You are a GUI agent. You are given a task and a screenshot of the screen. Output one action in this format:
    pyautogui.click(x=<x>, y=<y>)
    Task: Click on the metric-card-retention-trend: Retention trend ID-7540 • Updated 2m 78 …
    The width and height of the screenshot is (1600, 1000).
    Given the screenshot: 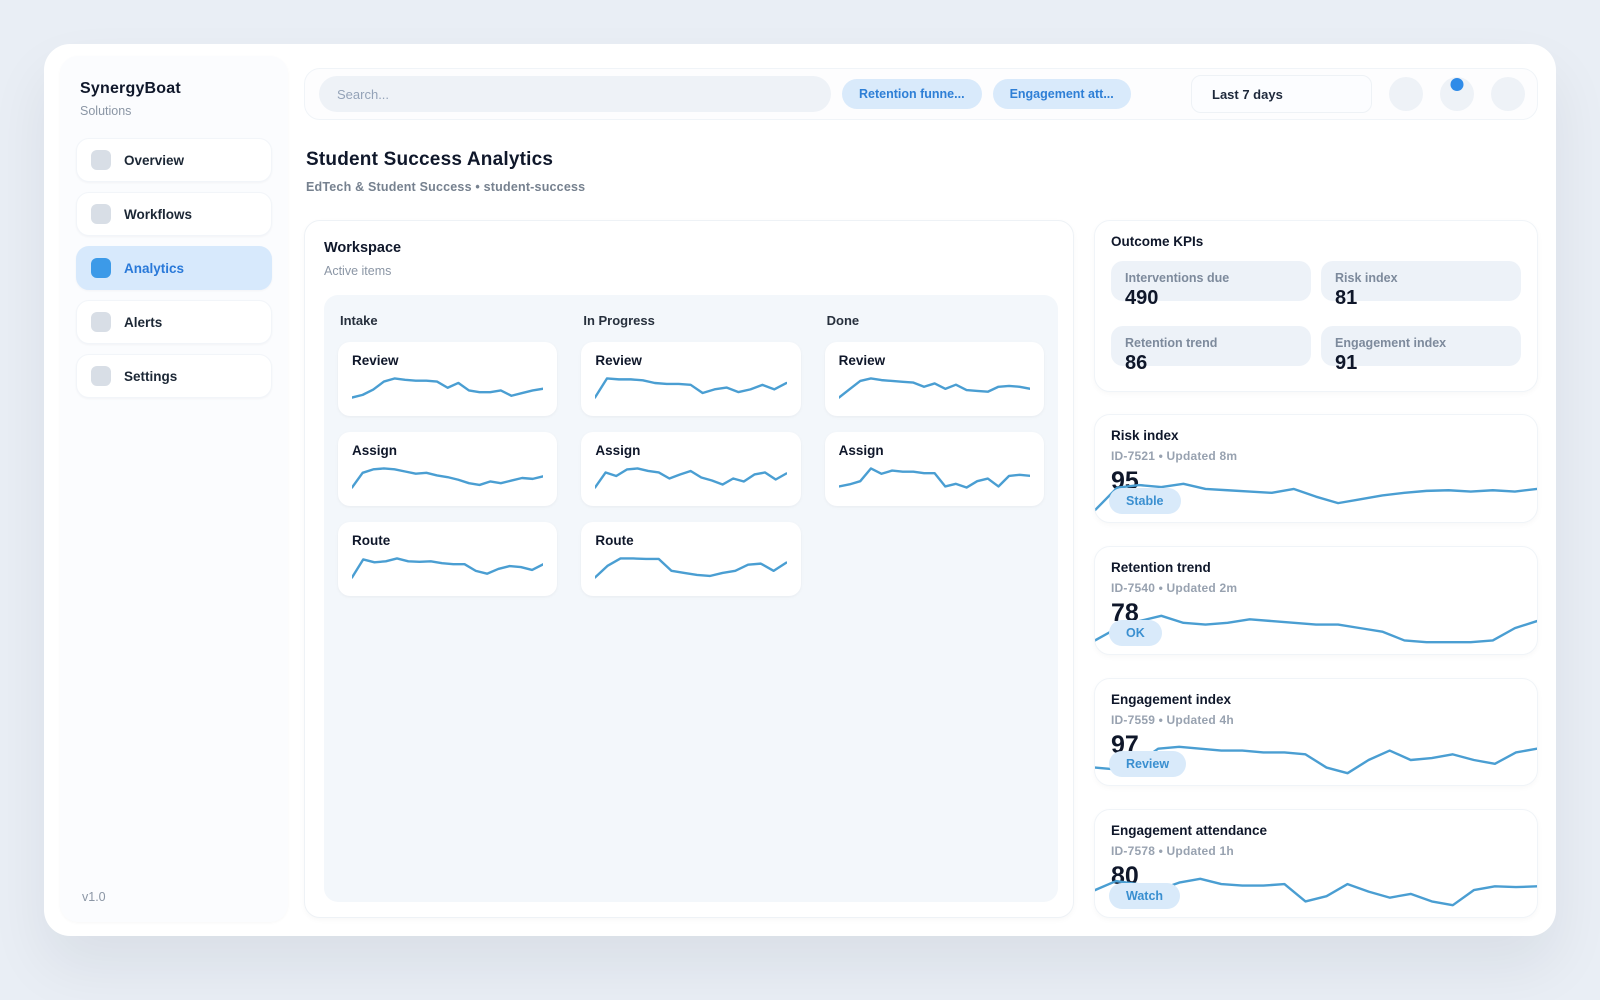 What is the action you would take?
    pyautogui.click(x=1316, y=600)
    